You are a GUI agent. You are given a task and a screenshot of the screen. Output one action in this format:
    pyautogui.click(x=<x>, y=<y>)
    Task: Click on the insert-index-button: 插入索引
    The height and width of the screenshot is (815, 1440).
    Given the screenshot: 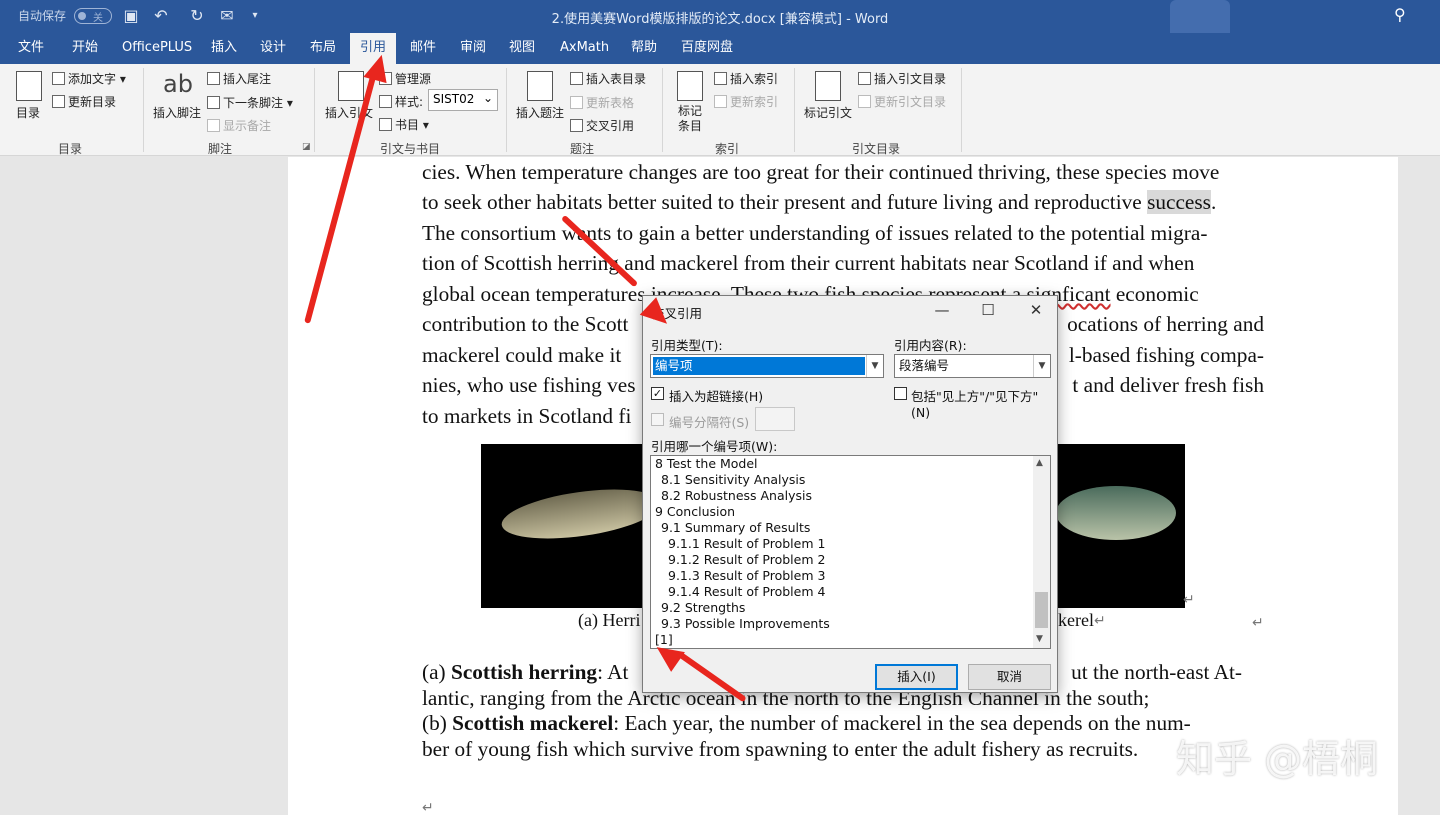 What is the action you would take?
    pyautogui.click(x=746, y=78)
    